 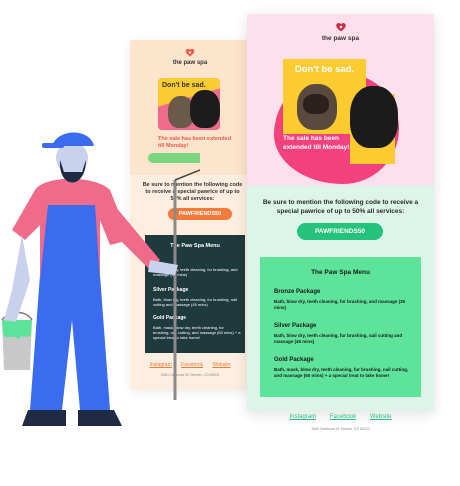 I want to click on back-email-logo: the paw spa, so click(x=190, y=57).